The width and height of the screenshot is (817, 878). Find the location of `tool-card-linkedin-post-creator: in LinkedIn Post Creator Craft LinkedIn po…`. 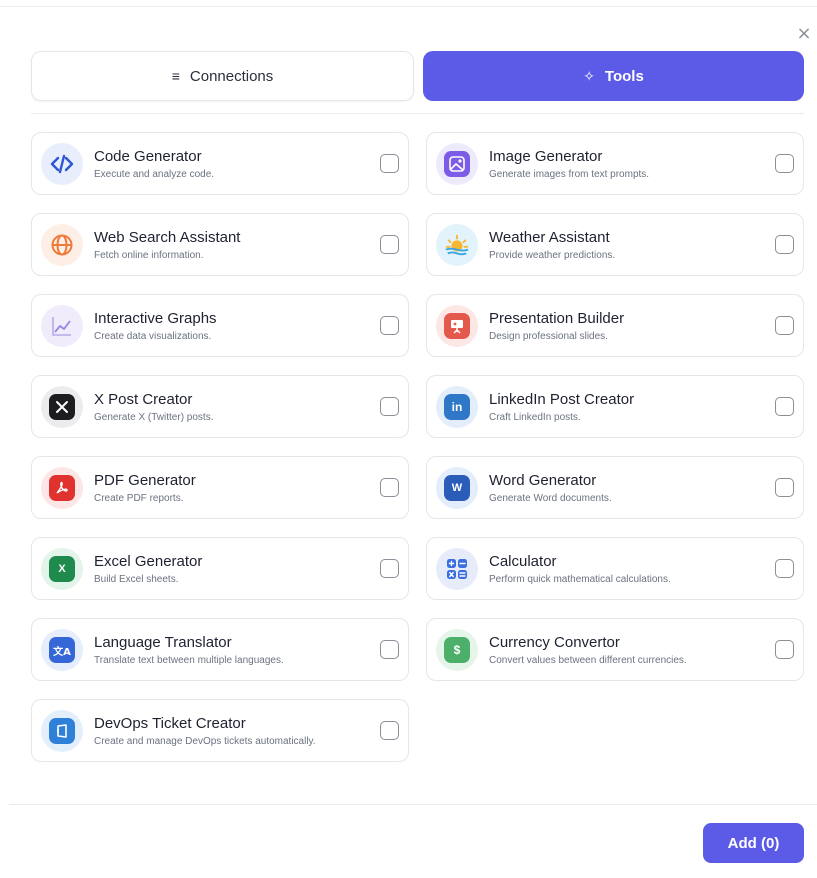

tool-card-linkedin-post-creator: in LinkedIn Post Creator Craft LinkedIn po… is located at coordinates (615, 406).